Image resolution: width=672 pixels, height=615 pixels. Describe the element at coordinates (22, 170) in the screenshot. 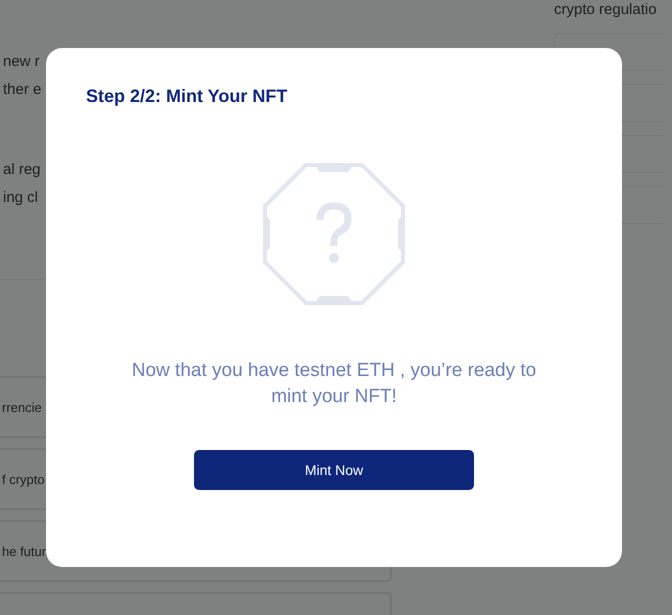

I see `background-text: al reg` at that location.